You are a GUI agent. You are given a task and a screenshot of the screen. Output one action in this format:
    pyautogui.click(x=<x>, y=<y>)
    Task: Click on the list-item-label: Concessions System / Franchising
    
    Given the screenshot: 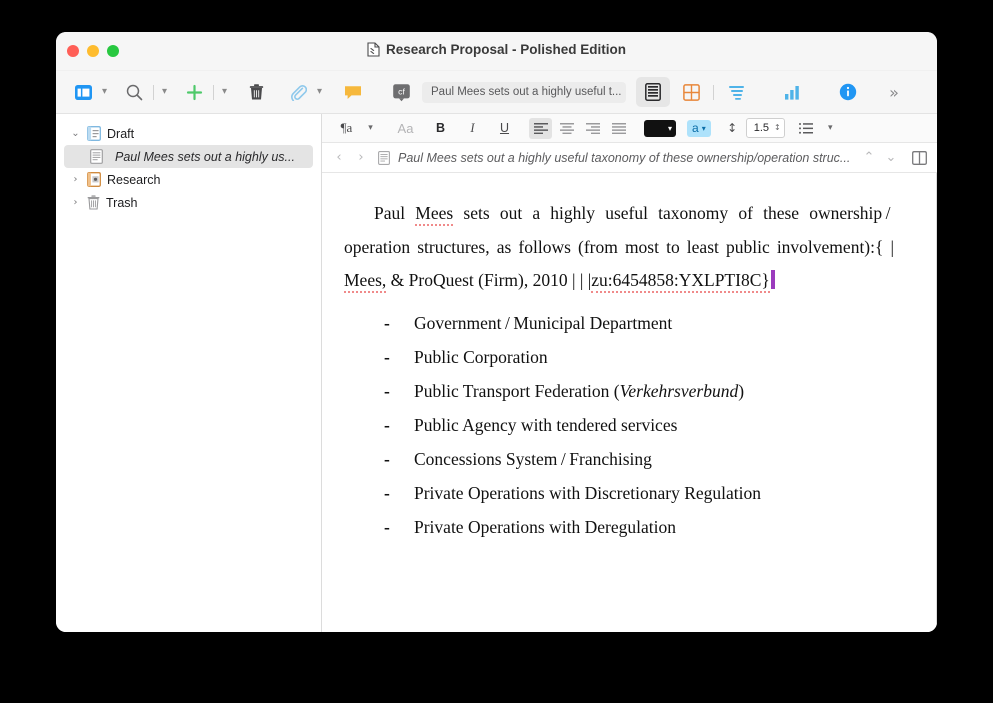 What is the action you would take?
    pyautogui.click(x=533, y=458)
    